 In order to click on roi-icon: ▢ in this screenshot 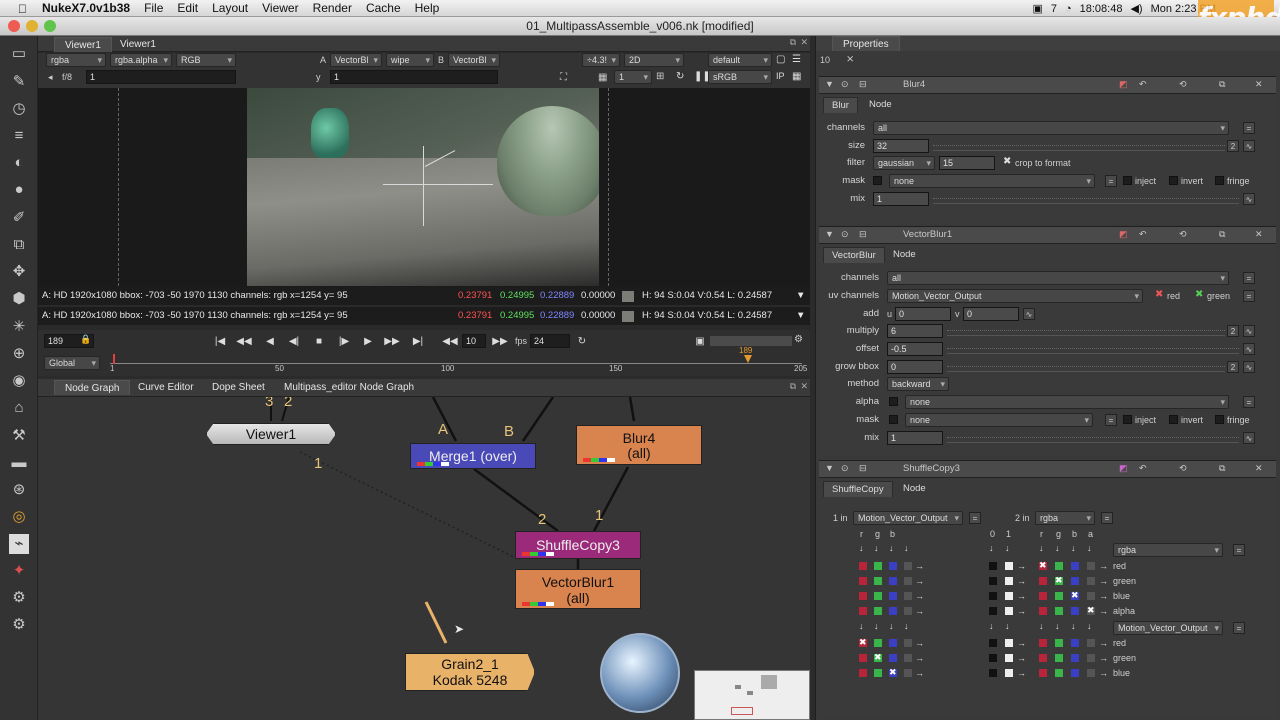, I will do `click(780, 59)`.